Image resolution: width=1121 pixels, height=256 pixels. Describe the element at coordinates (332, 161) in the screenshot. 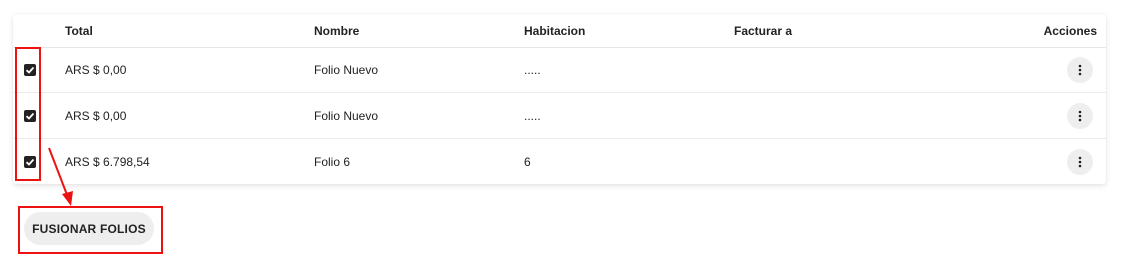

I see `cell-nombre: Folio 6` at that location.